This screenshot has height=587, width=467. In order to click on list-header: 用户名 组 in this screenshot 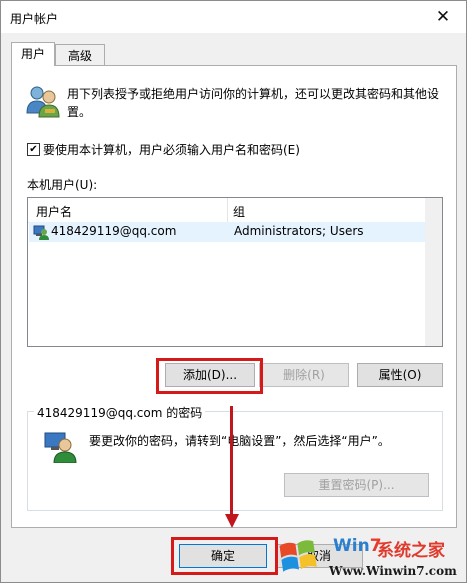, I will do `click(227, 210)`.